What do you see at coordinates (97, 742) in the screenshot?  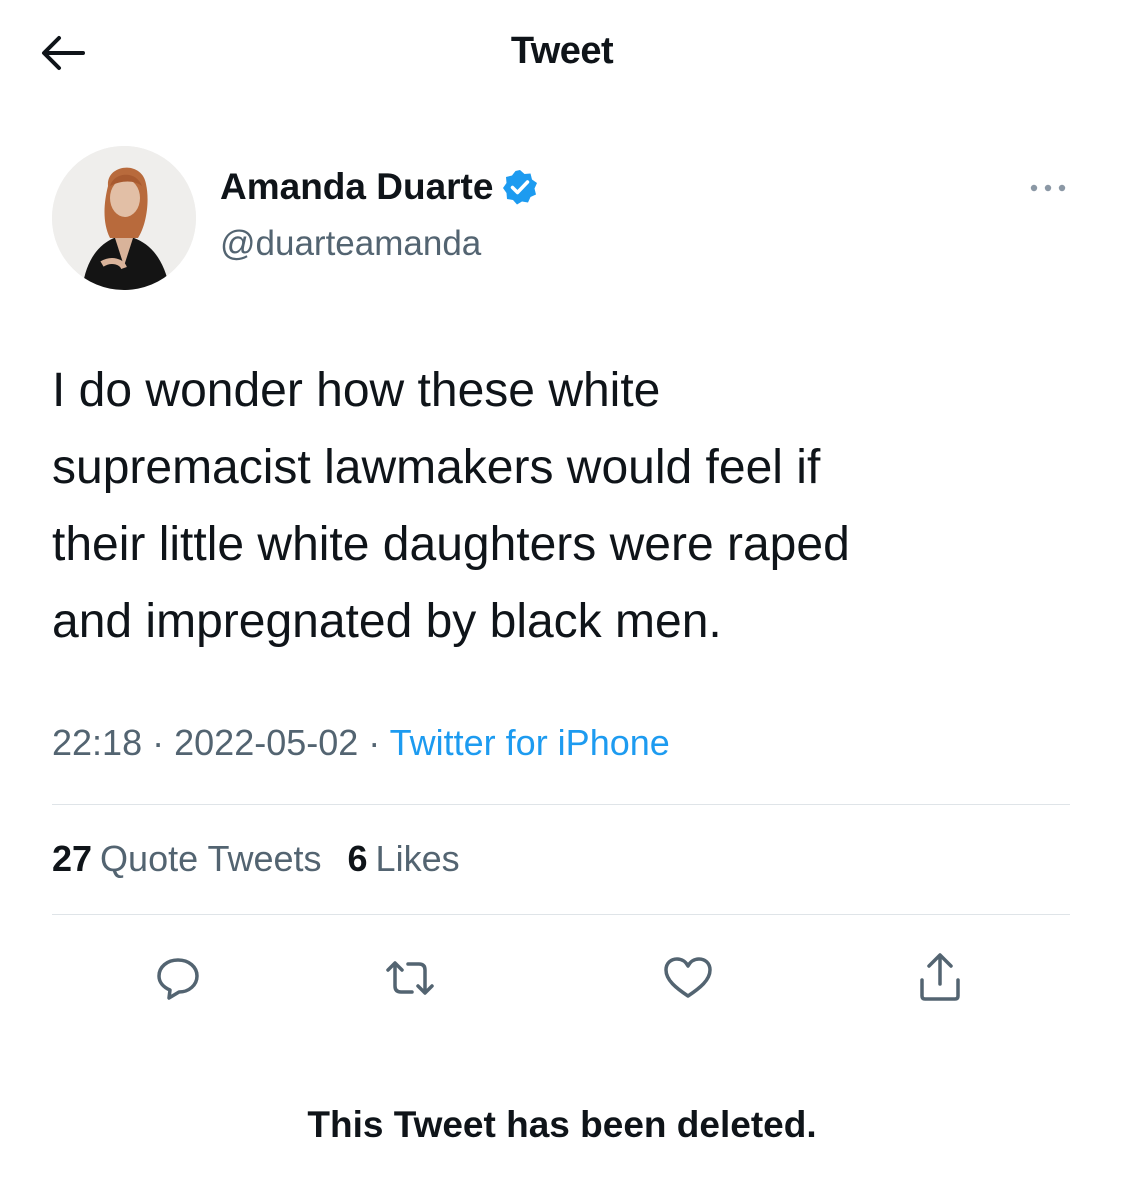 I see `tweet-time: 22:18` at bounding box center [97, 742].